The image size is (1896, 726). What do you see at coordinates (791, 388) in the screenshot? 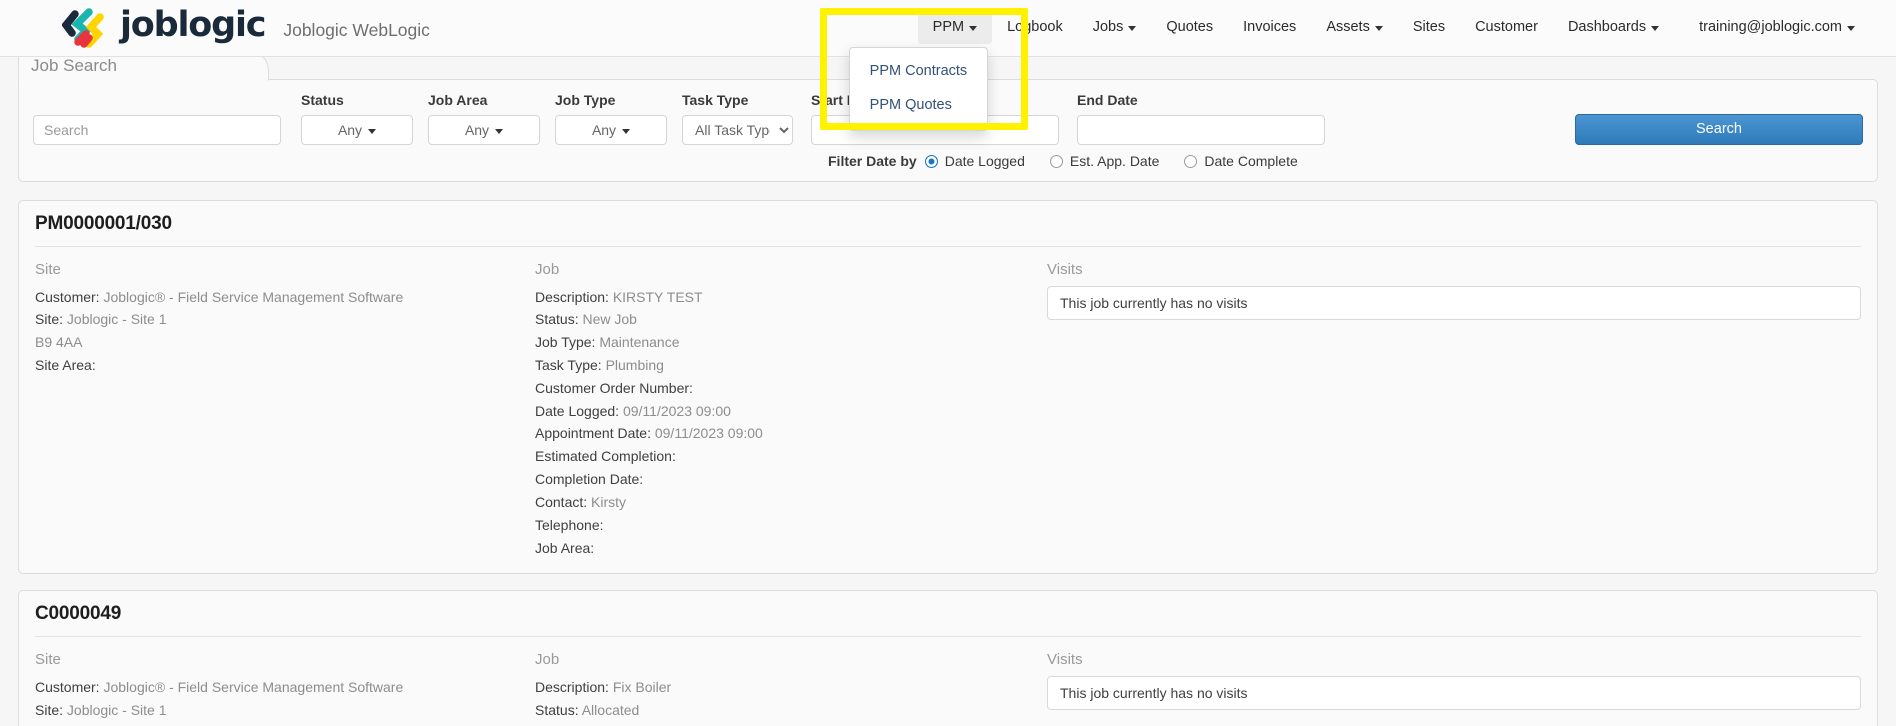
I see `job-detail-row: Customer Order Number:` at bounding box center [791, 388].